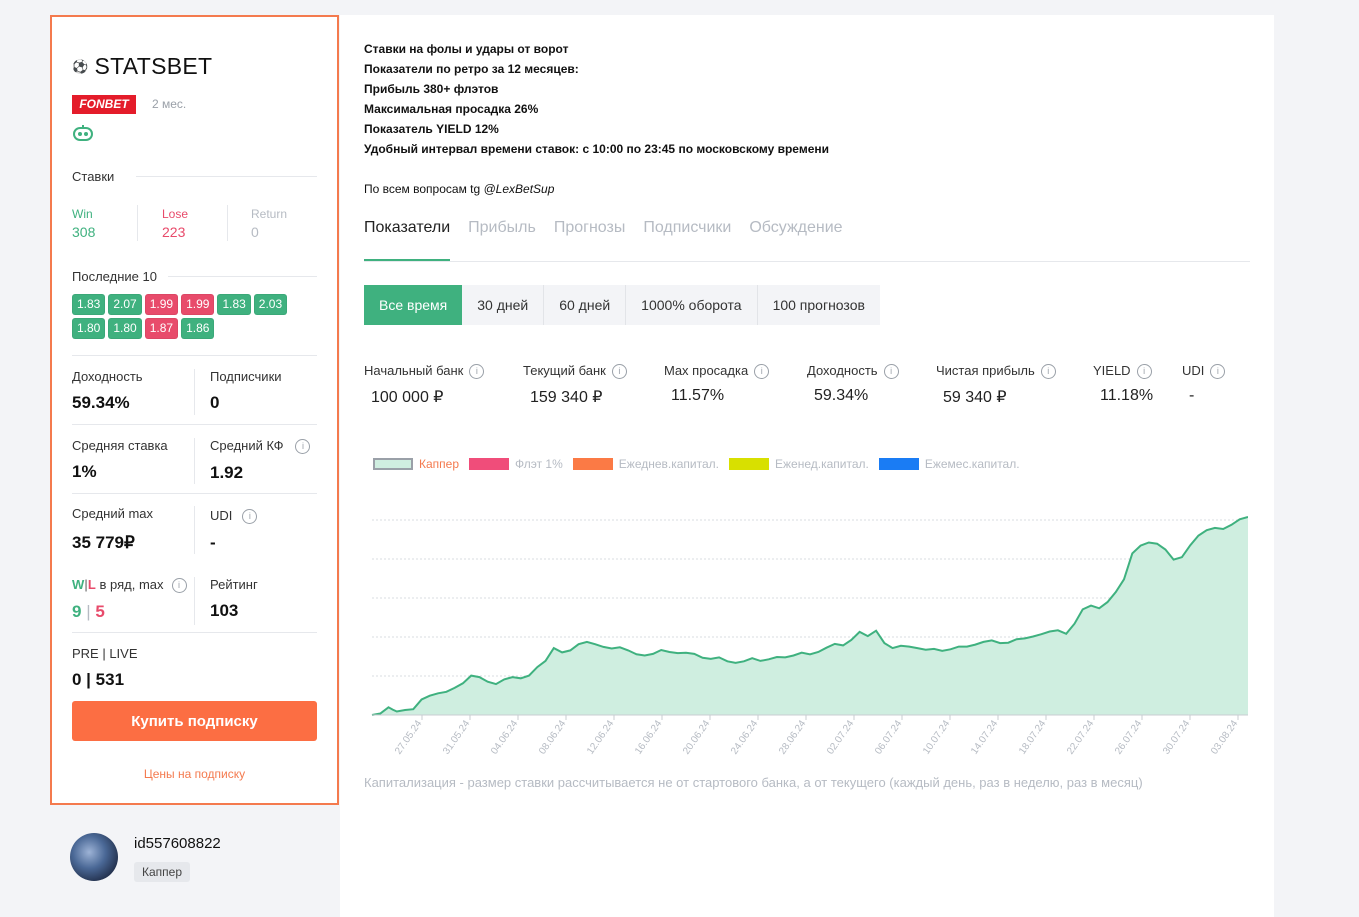 Image resolution: width=1359 pixels, height=917 pixels. Describe the element at coordinates (590, 240) in the screenshot. I see `tab-forecasts: Прогнозы` at that location.